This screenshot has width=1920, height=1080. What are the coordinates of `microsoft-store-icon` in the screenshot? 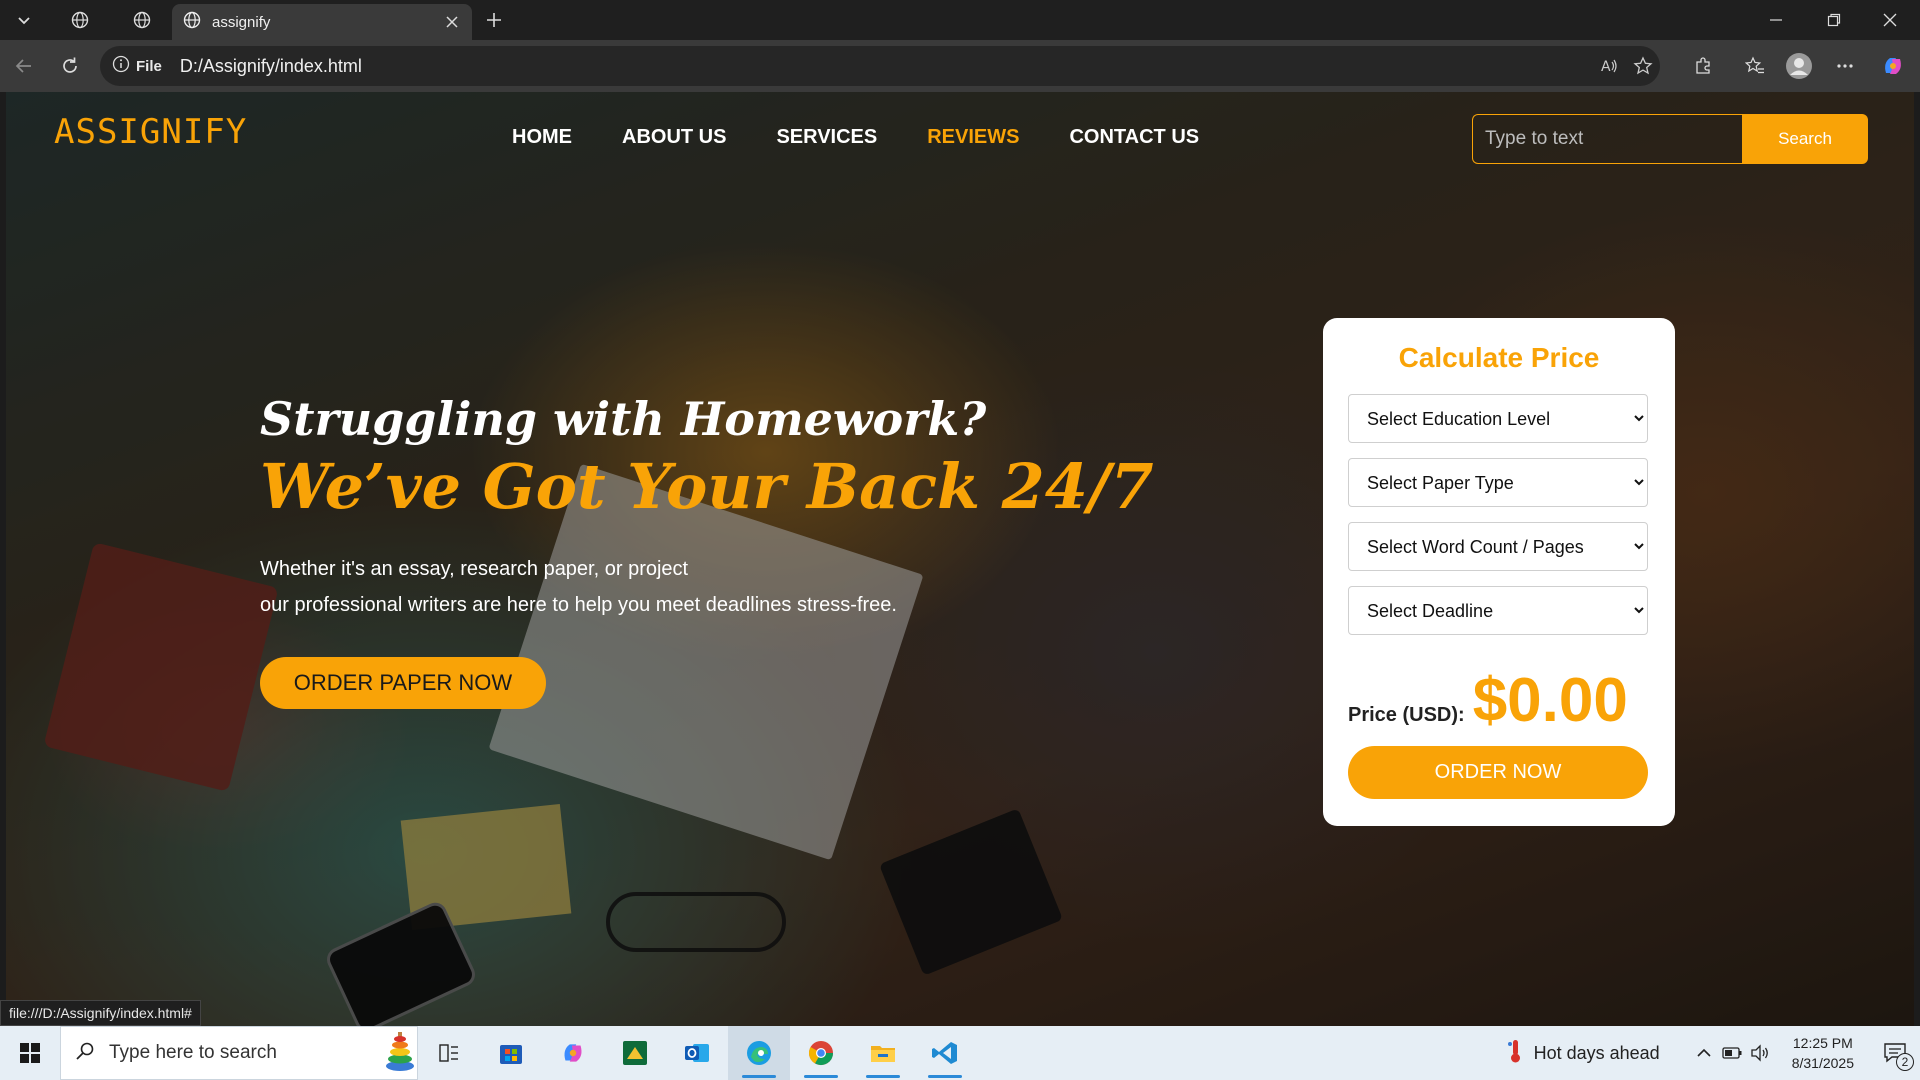 It's located at (511, 1053).